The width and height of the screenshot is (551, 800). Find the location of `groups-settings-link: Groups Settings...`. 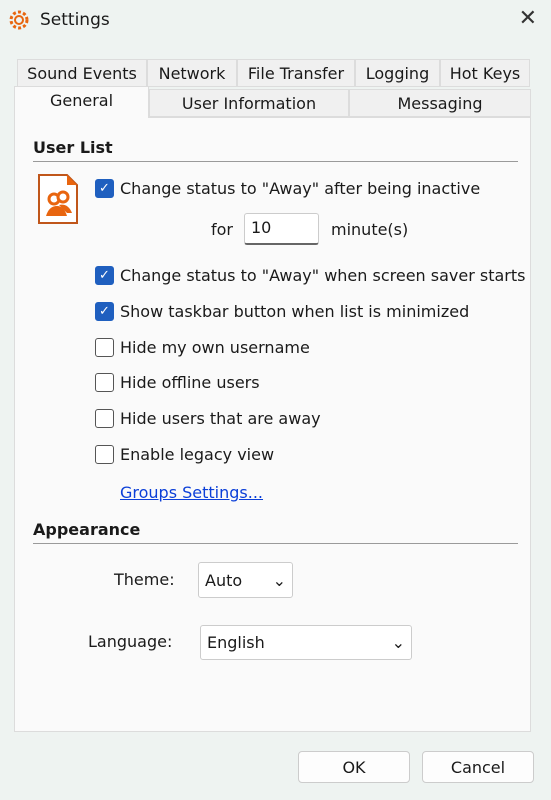

groups-settings-link: Groups Settings... is located at coordinates (191, 492).